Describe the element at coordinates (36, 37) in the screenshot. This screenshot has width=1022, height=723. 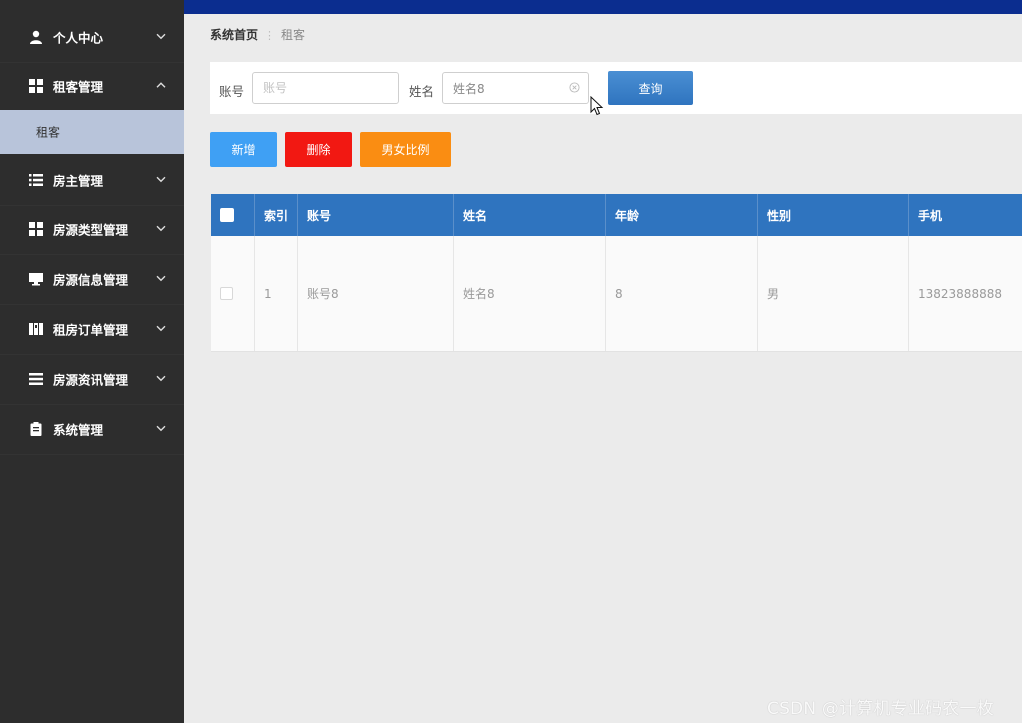
I see `user-icon` at that location.